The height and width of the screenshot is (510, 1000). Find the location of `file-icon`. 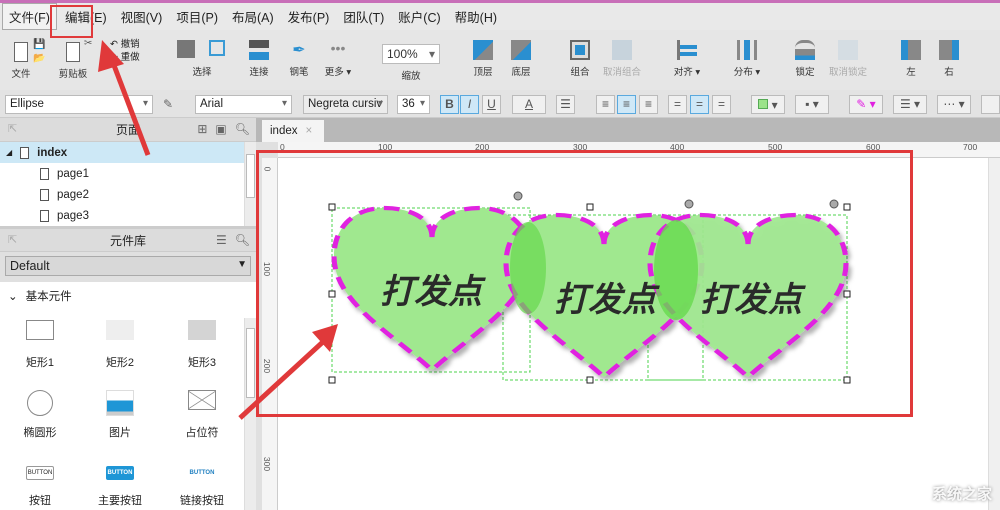

file-icon is located at coordinates (21, 52).